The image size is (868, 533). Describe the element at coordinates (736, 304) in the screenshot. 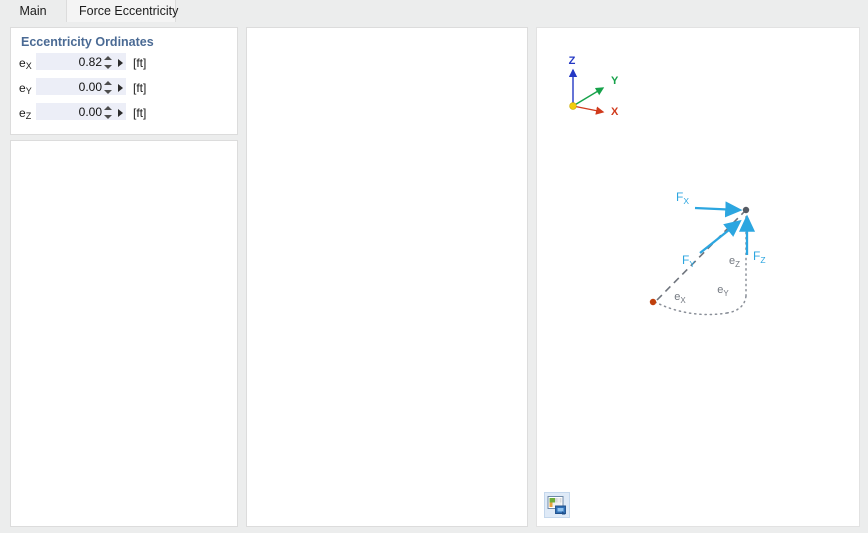

I see `eccentricity-y-dotted` at that location.